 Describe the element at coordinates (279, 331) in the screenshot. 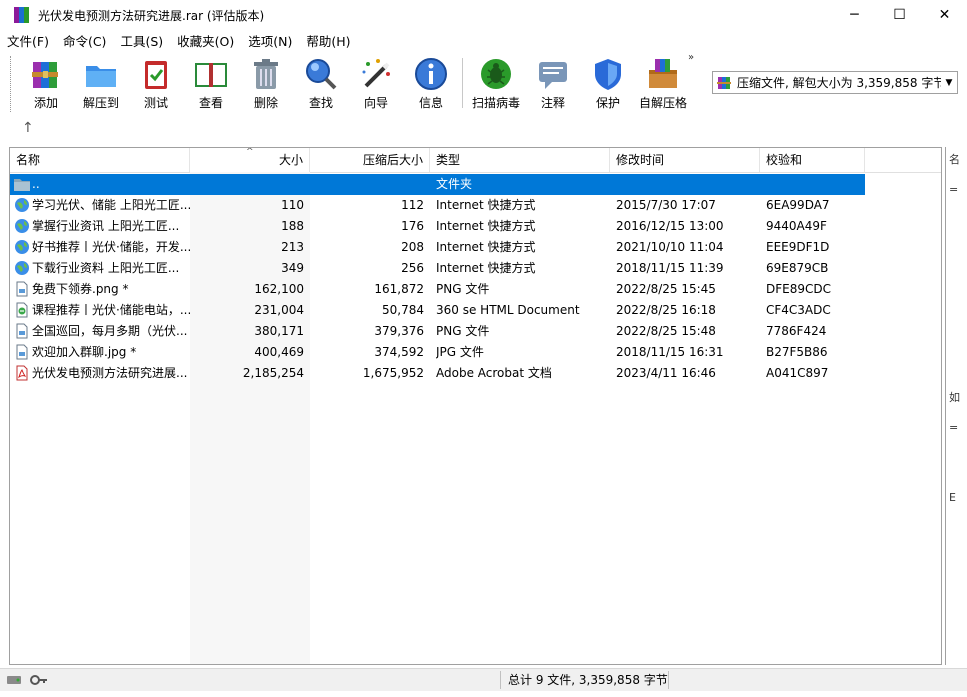

I see `file-size: 380,171` at that location.